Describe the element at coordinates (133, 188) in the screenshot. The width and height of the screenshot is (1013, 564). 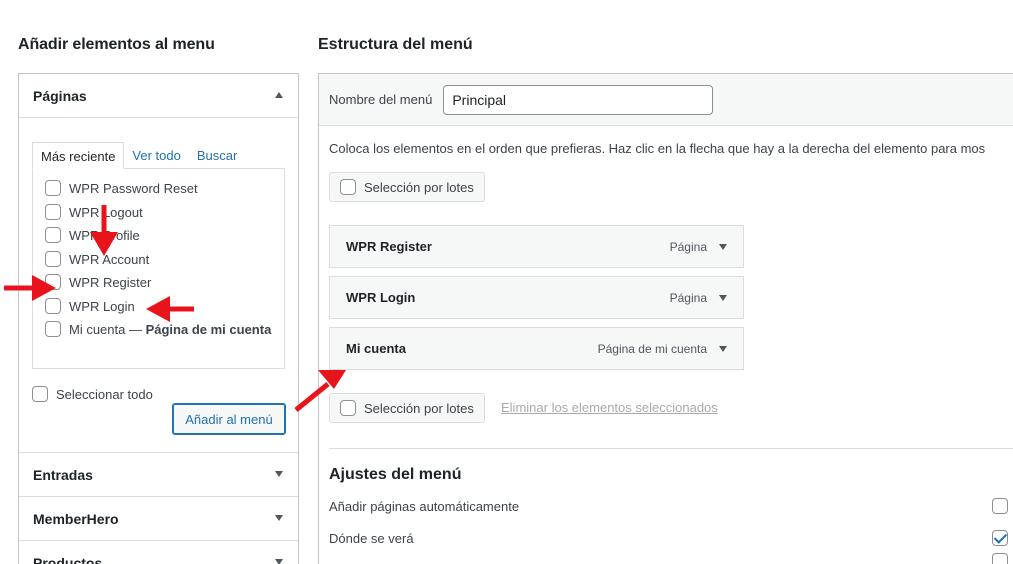
I see `page-label: WPR Password Reset` at that location.